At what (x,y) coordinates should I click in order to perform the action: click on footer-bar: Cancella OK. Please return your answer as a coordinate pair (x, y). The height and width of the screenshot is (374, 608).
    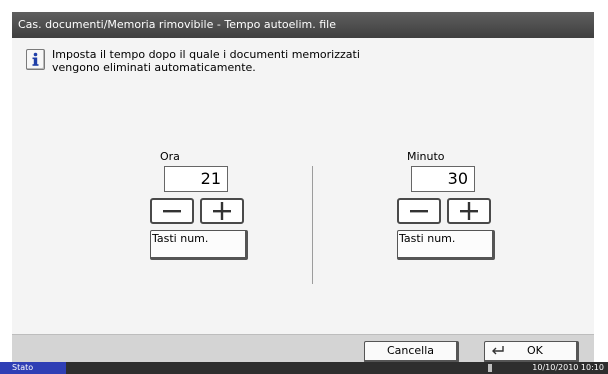
    Looking at the image, I should click on (303, 349).